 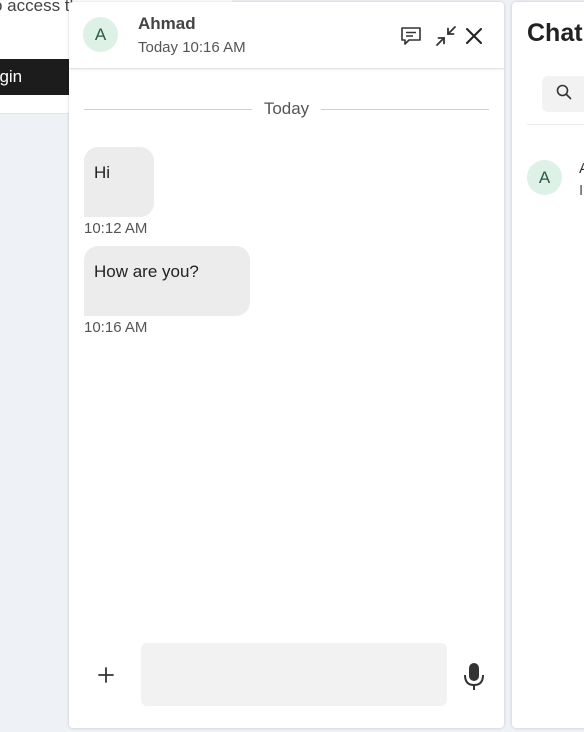 I want to click on message-input, so click(x=294, y=674).